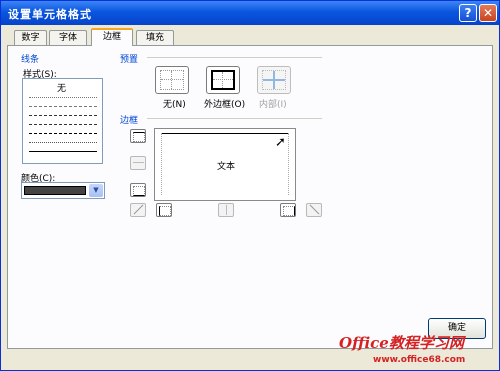  Describe the element at coordinates (63, 151) in the screenshot. I see `line-style-thin` at that location.